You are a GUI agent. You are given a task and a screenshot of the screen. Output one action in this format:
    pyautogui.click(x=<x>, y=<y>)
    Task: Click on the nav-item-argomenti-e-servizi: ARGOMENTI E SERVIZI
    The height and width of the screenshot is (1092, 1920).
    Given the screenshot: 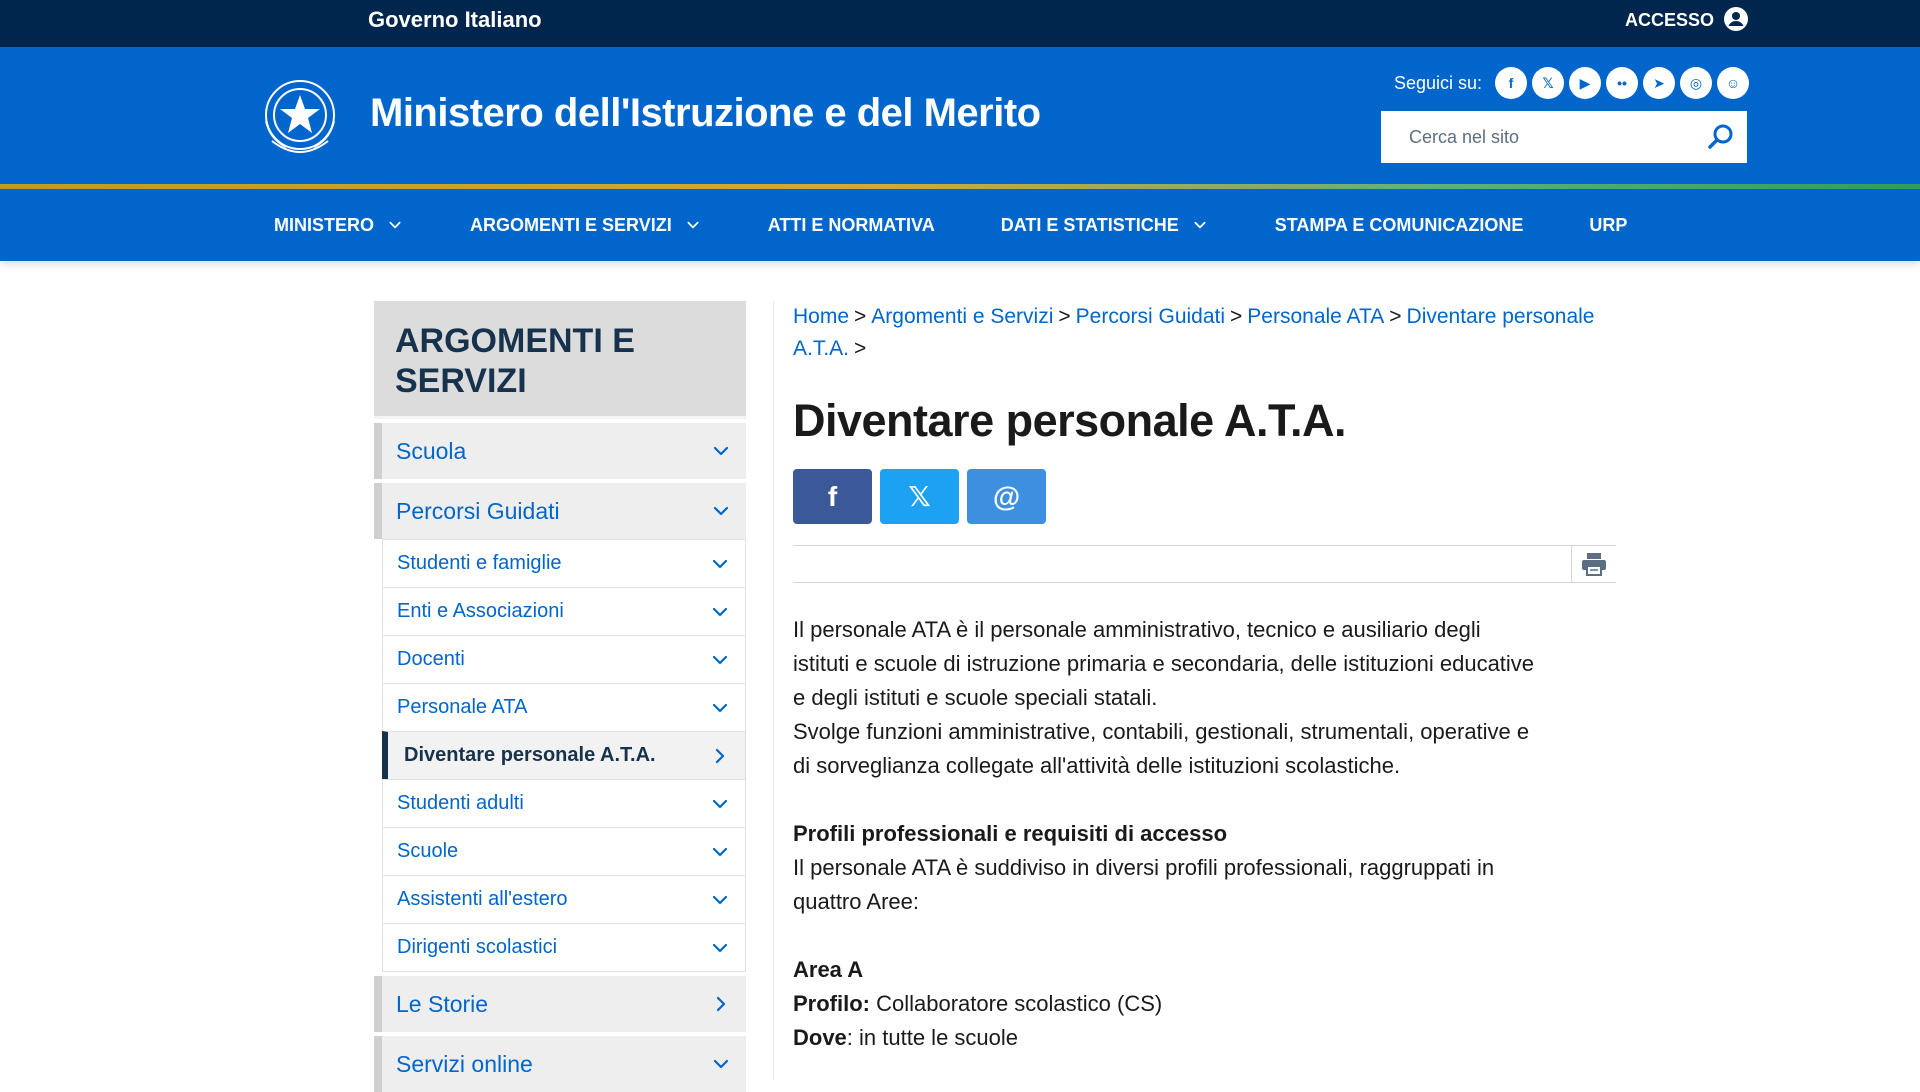 What is the action you would take?
    pyautogui.click(x=586, y=225)
    